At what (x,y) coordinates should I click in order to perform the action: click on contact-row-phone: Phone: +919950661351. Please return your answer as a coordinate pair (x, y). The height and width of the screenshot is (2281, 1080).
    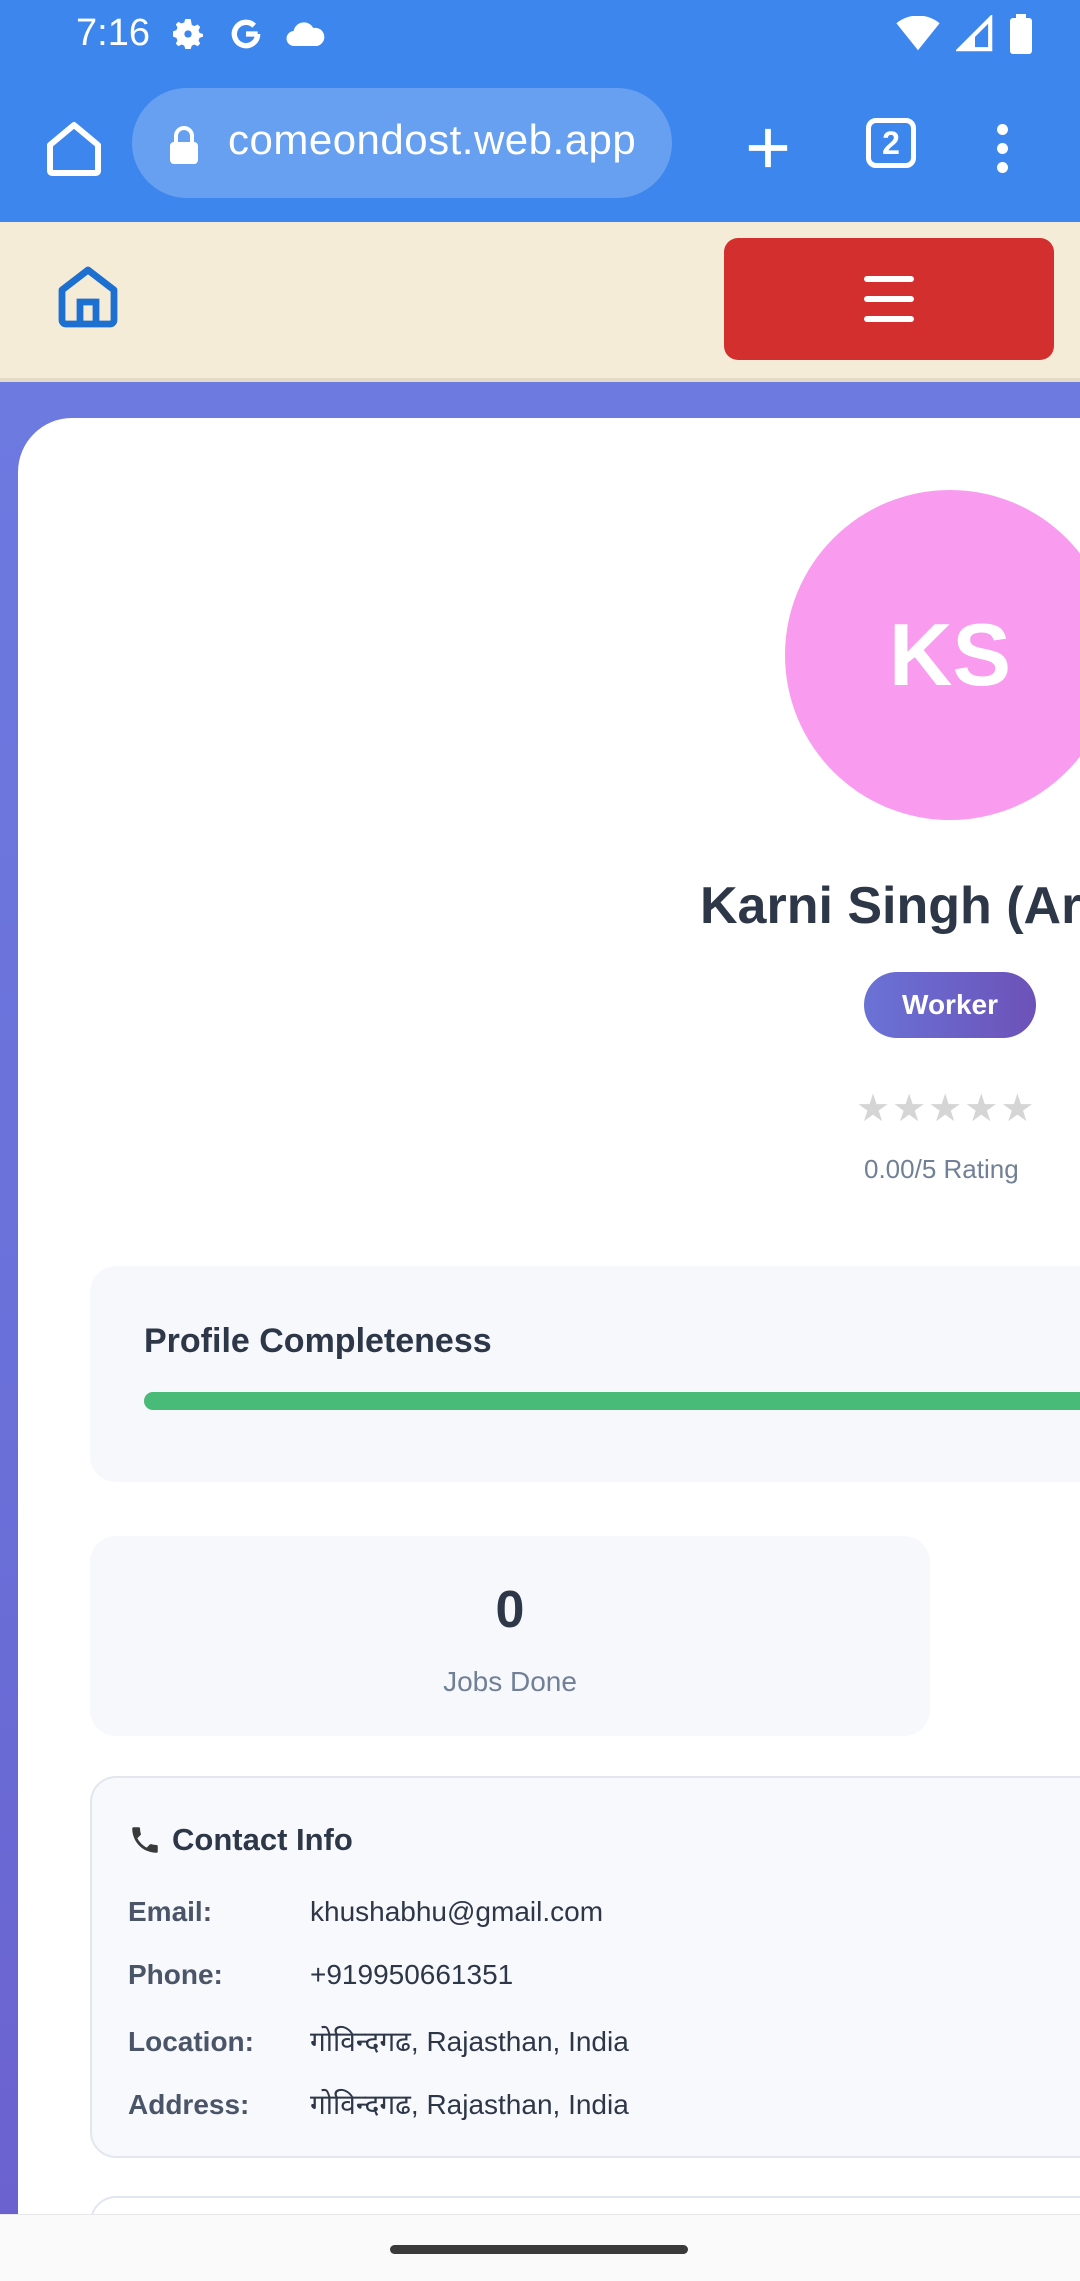
    Looking at the image, I should click on (320, 1975).